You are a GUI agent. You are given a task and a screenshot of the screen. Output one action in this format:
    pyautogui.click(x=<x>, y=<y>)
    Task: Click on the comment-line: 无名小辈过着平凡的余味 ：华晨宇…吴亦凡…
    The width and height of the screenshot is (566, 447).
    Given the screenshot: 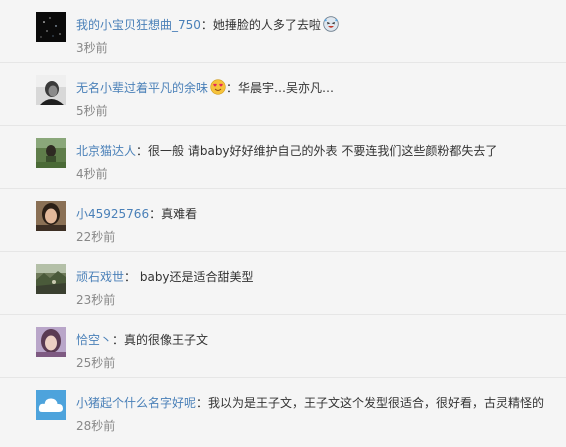 What is the action you would take?
    pyautogui.click(x=205, y=88)
    